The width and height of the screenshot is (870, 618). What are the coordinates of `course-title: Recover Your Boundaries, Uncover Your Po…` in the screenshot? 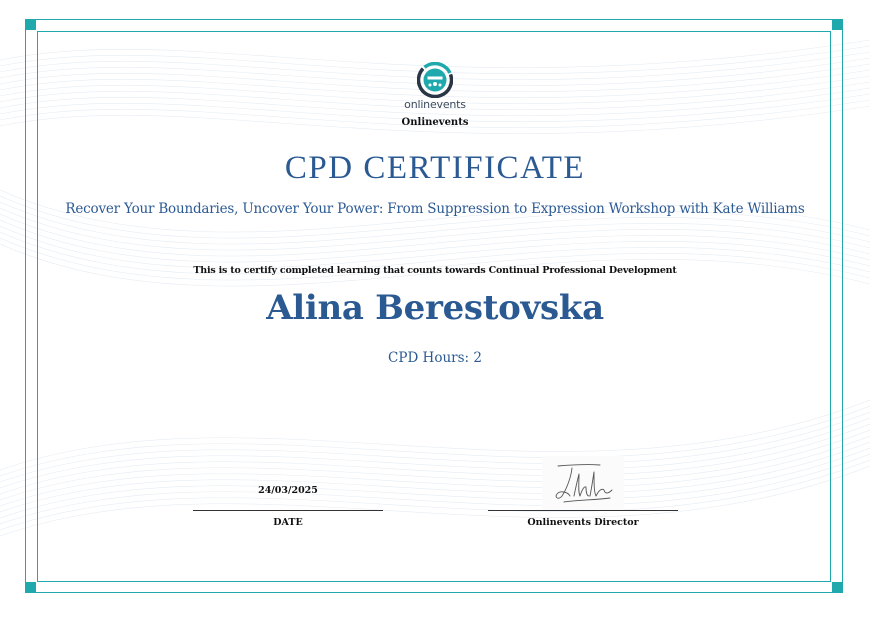 It's located at (435, 209).